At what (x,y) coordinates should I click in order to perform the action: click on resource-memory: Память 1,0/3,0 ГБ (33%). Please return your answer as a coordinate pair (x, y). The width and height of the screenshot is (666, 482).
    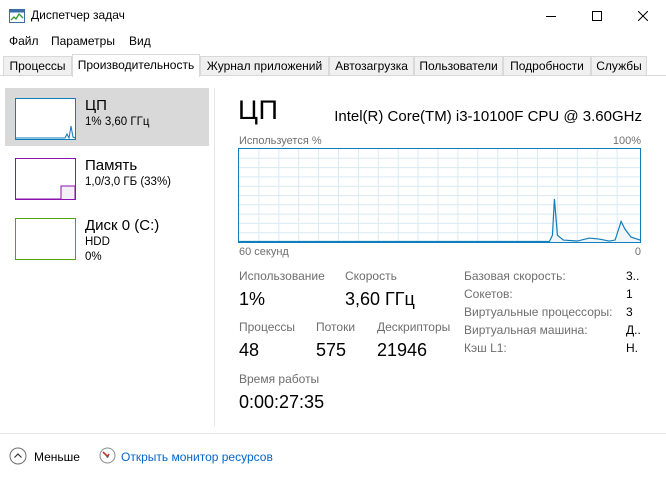
    Looking at the image, I should click on (107, 177).